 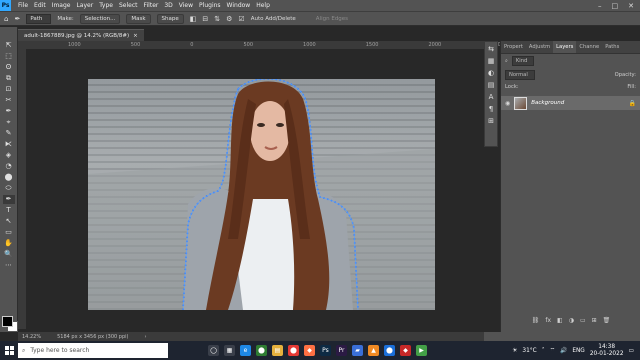 What do you see at coordinates (507, 103) in the screenshot?
I see `eye-icon: ◉` at bounding box center [507, 103].